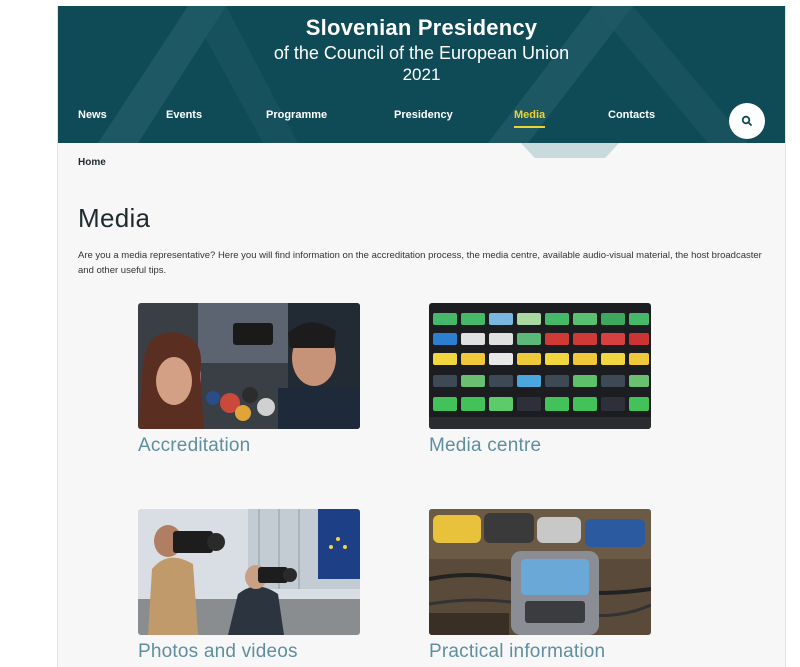 The height and width of the screenshot is (667, 800). I want to click on site-title: Slovenian Presidency, so click(421, 28).